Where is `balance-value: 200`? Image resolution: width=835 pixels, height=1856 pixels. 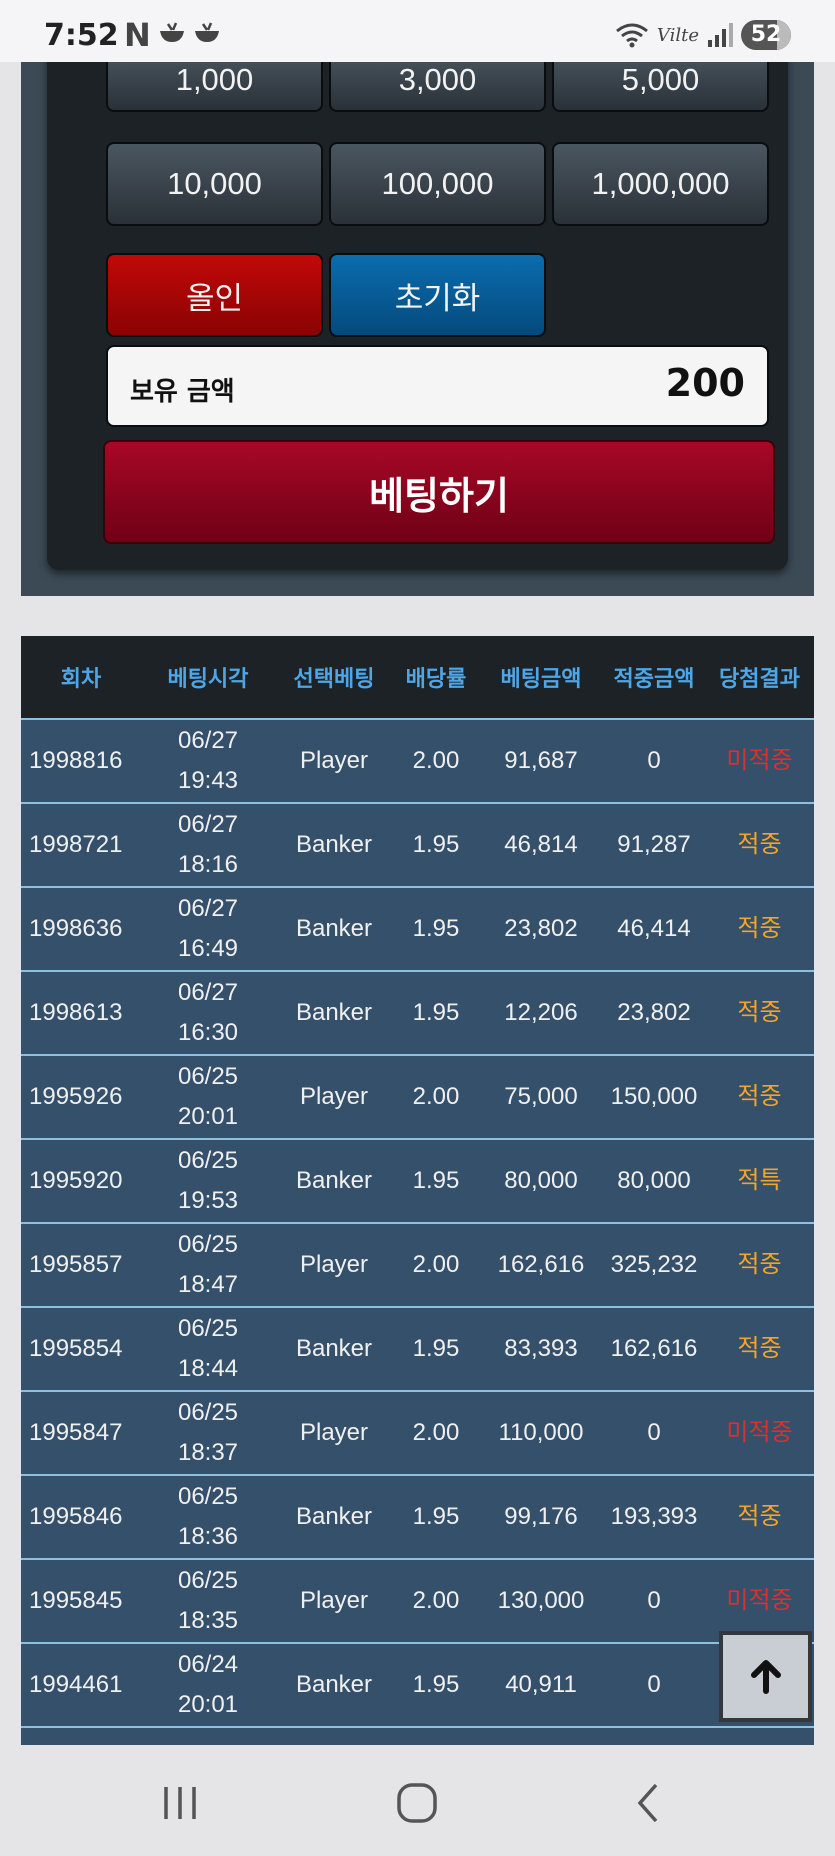 balance-value: 200 is located at coordinates (705, 383).